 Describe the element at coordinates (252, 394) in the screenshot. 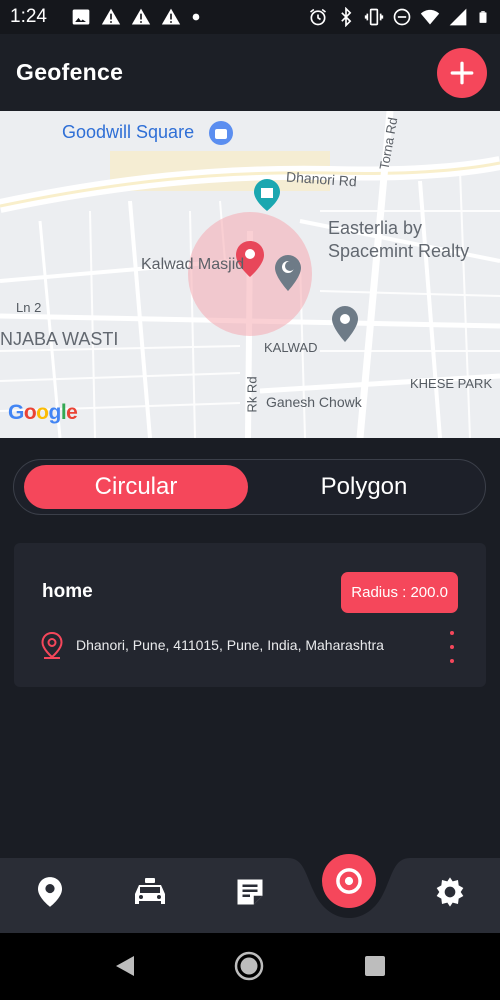

I see `map-label-rk-rd: Rk Rd` at that location.